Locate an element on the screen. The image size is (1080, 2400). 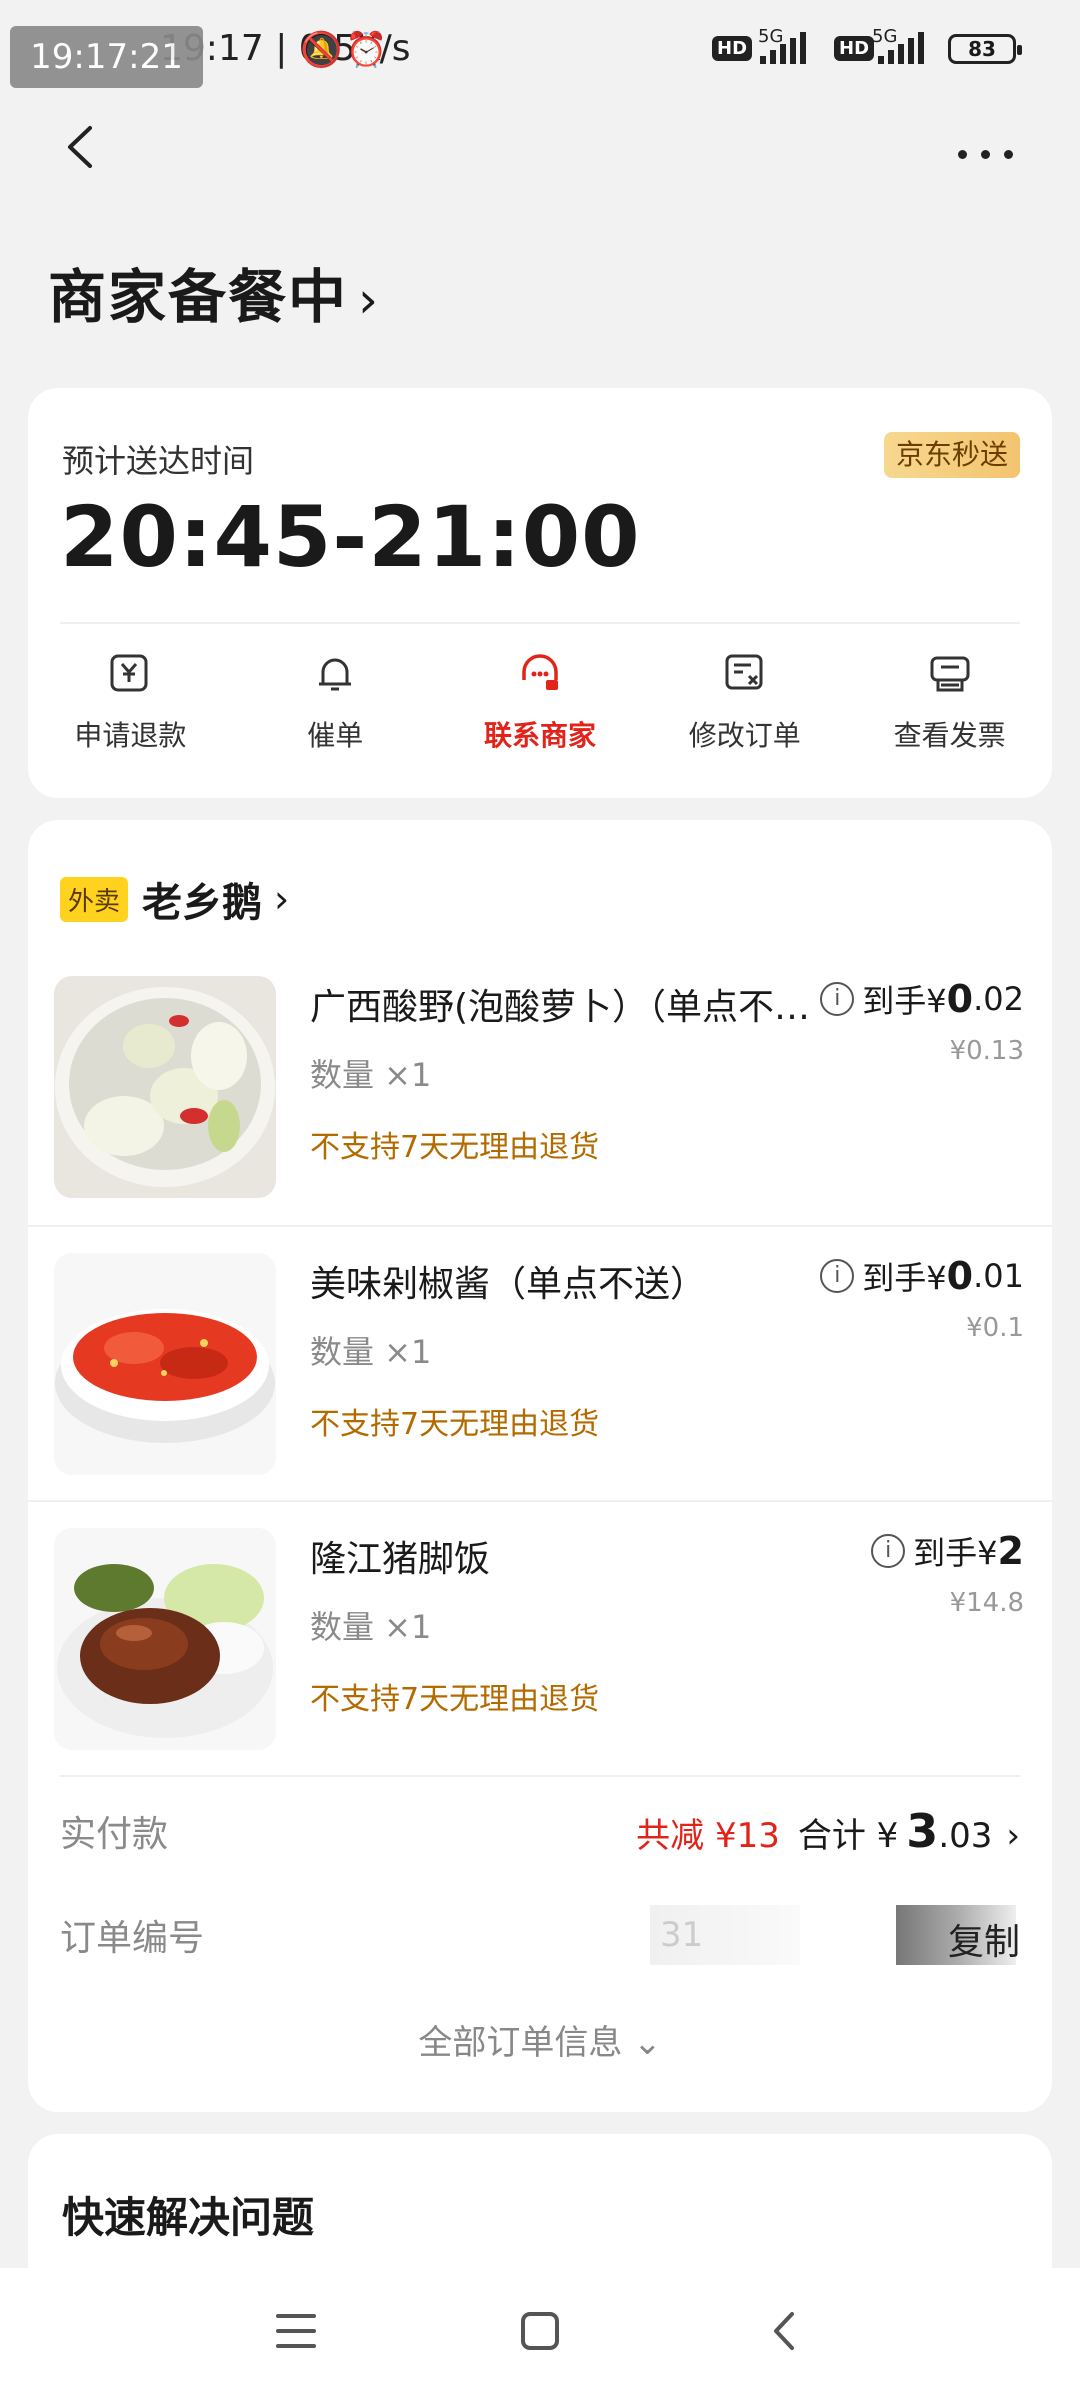
copy-button: 复制 is located at coordinates (984, 1939).